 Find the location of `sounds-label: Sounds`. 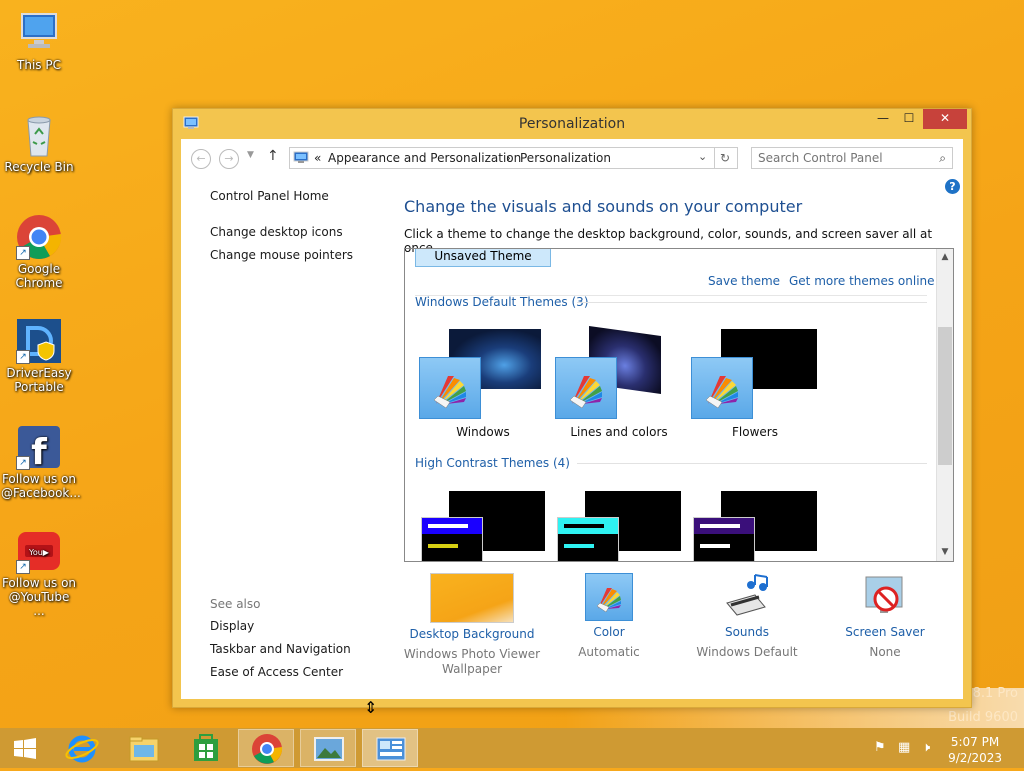

sounds-label: Sounds is located at coordinates (747, 632).